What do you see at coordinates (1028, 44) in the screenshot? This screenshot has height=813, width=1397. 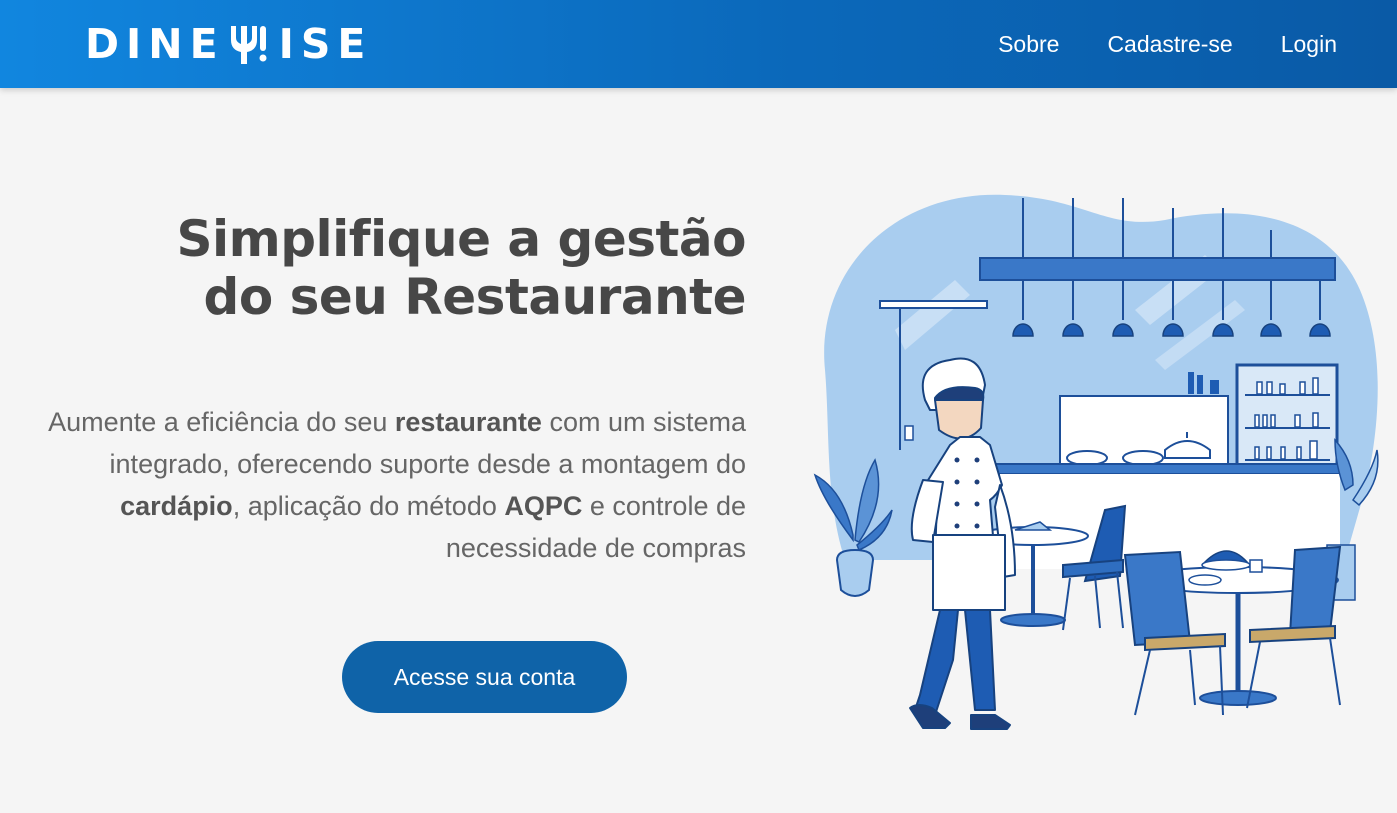 I see `nav-link-sobre: Sobre` at bounding box center [1028, 44].